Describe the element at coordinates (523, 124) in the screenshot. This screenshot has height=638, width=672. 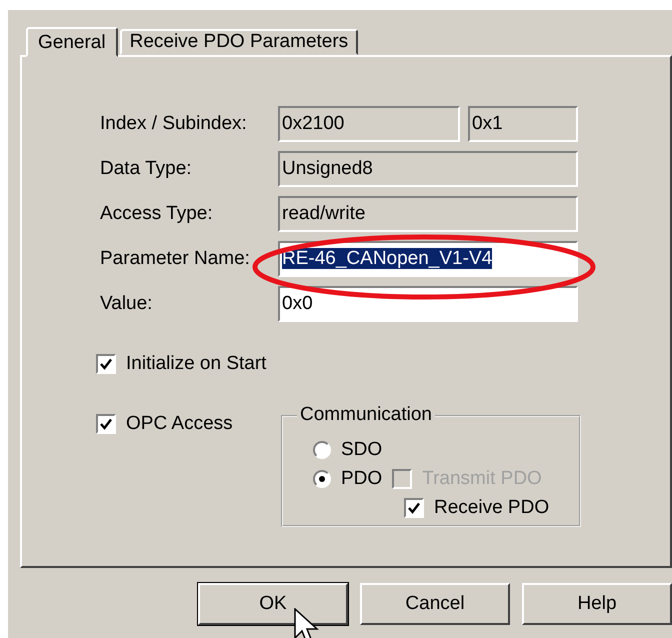
I see `input-field: 0x1` at that location.